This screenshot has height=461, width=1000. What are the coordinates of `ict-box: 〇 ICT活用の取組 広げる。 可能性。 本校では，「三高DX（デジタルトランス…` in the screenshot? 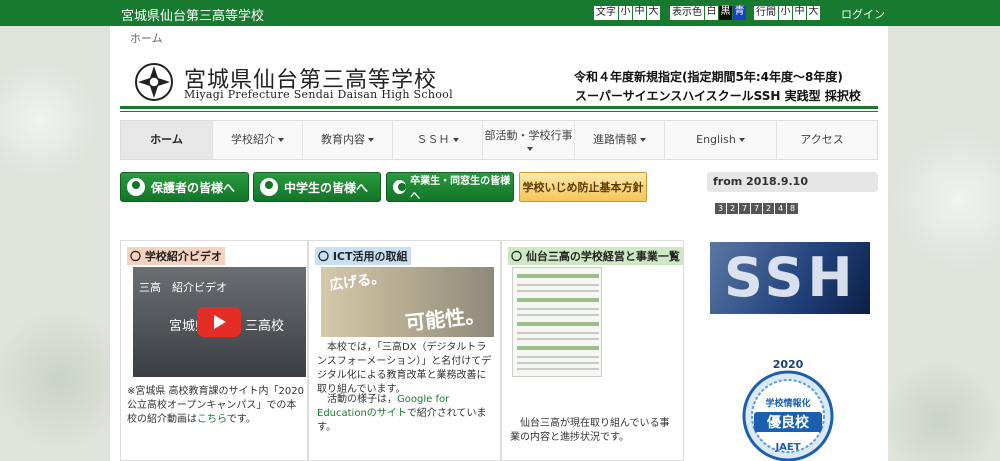 It's located at (404, 350).